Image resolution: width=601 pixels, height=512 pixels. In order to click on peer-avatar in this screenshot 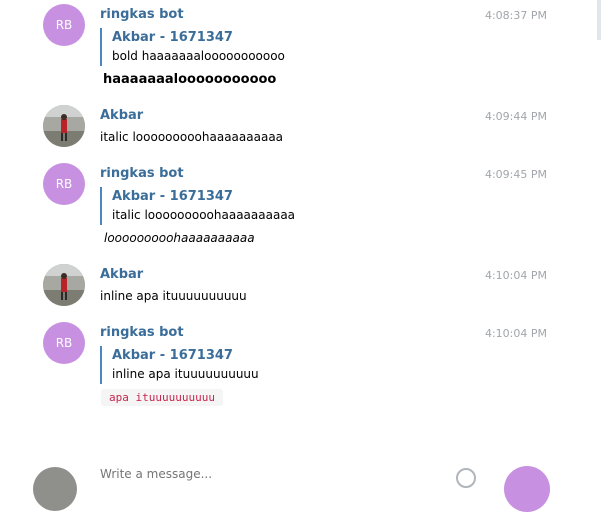, I will do `click(527, 489)`.